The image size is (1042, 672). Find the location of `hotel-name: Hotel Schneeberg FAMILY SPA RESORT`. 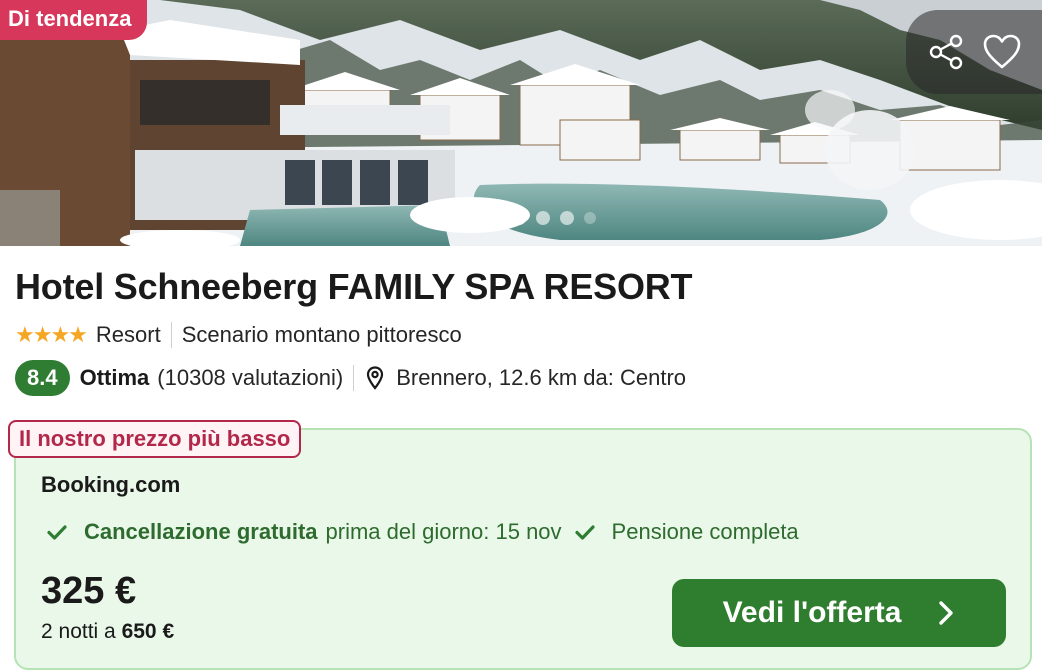

hotel-name: Hotel Schneeberg FAMILY SPA RESORT is located at coordinates (354, 287).